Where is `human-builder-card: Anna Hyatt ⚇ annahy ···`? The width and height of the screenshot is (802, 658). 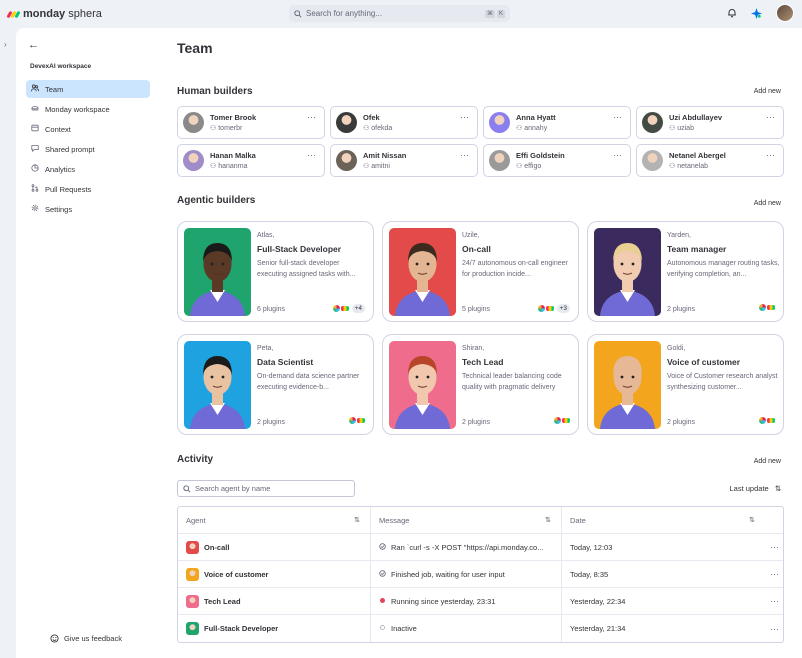 human-builder-card: Anna Hyatt ⚇ annahy ··· is located at coordinates (557, 122).